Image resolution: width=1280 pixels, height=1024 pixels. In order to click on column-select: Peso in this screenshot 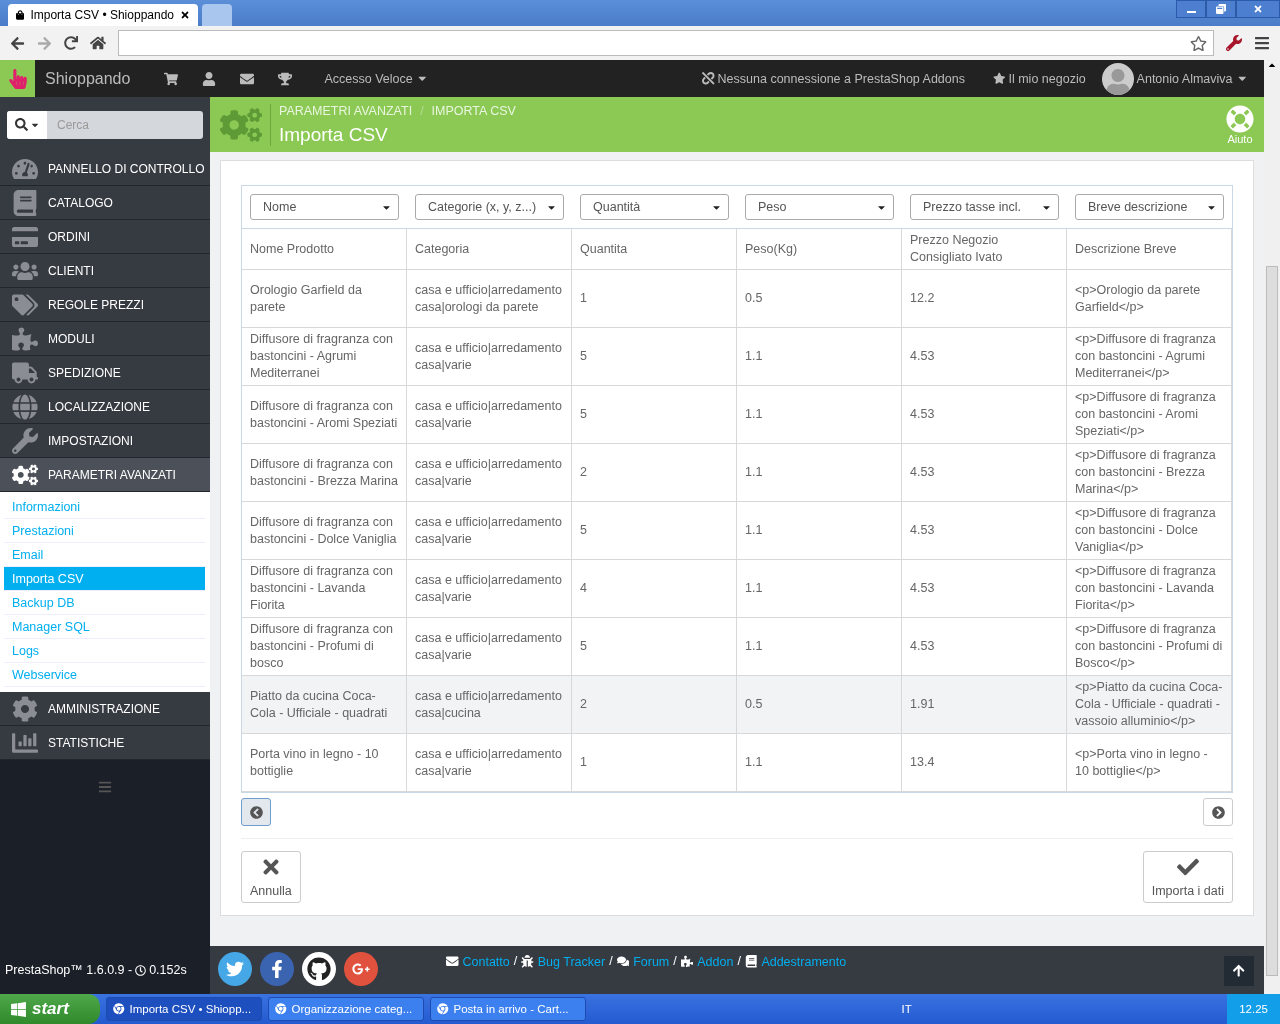, I will do `click(819, 207)`.